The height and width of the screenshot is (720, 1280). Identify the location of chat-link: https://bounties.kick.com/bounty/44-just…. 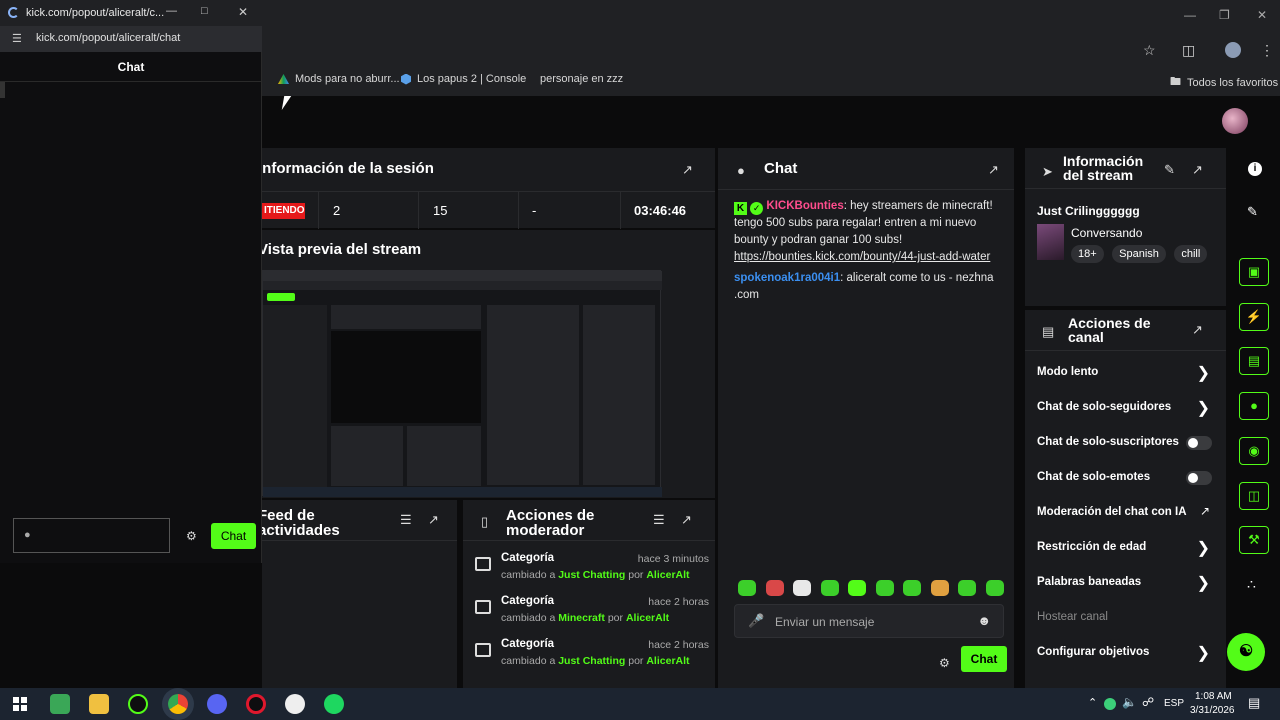
(862, 257).